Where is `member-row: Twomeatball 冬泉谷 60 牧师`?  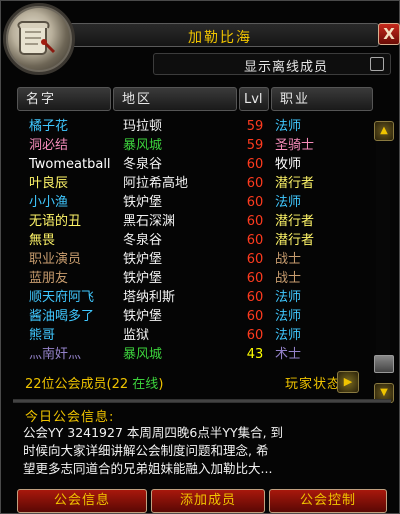 member-row: Twomeatball 冬泉谷 60 牧师 is located at coordinates (194, 164).